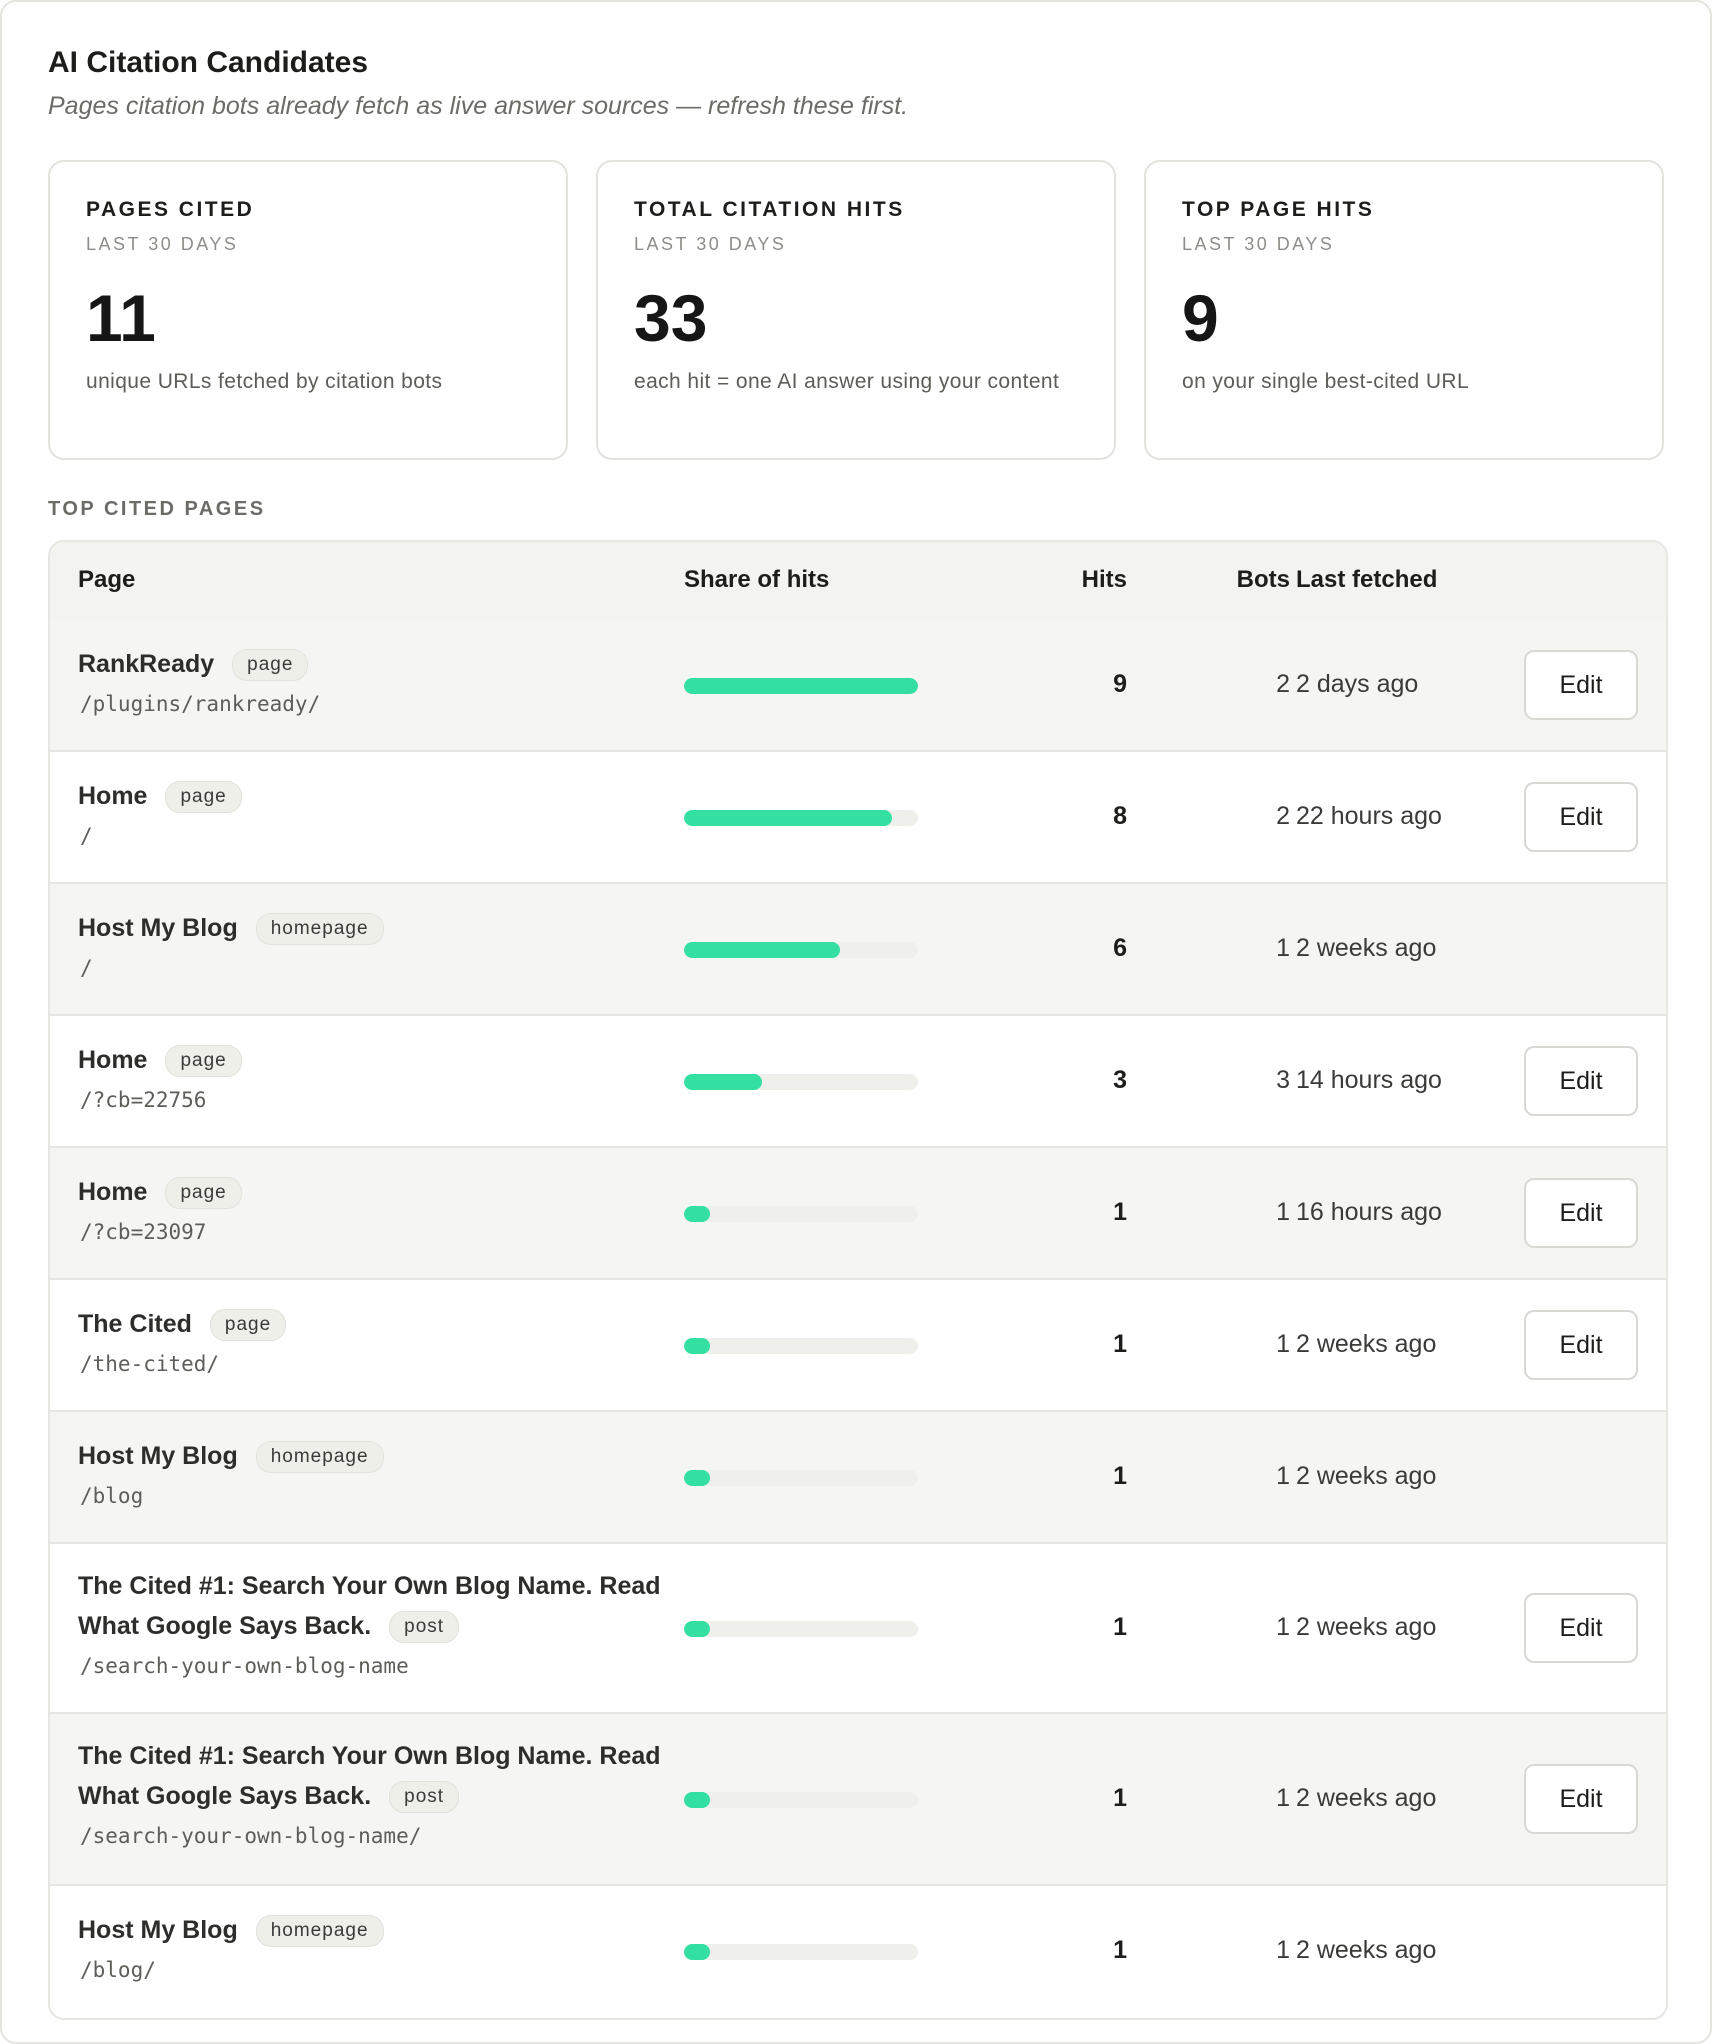 The height and width of the screenshot is (2044, 1712). I want to click on page-name: The Cited, so click(135, 1324).